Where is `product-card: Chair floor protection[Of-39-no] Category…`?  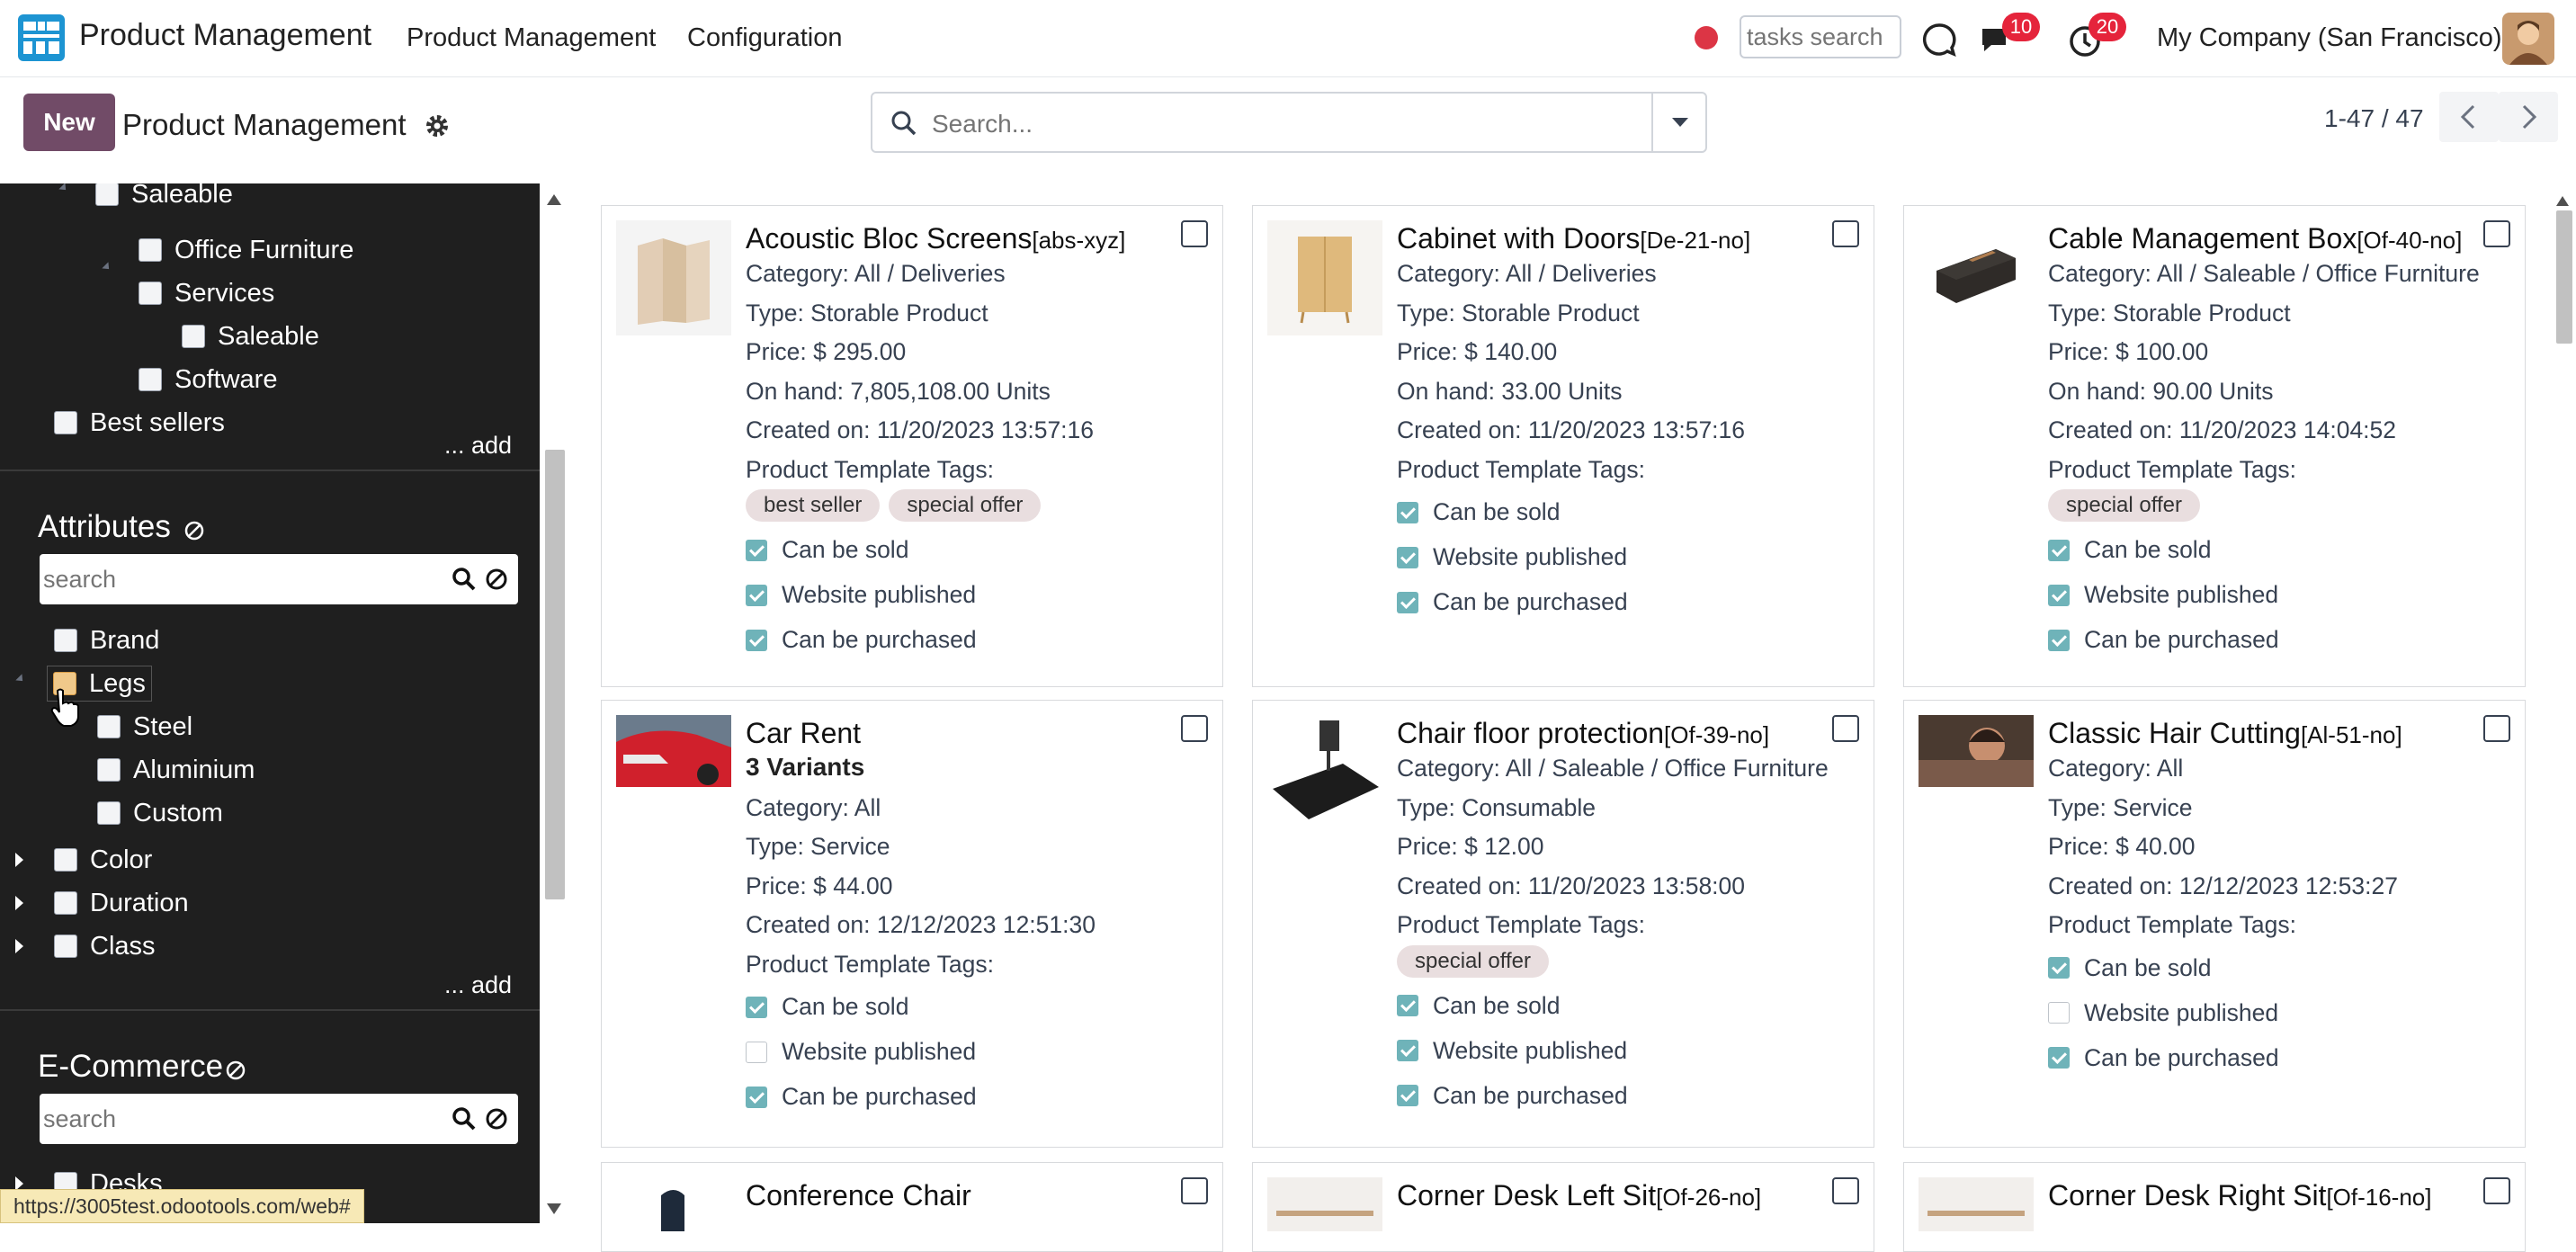
product-card: Chair floor protection[Of-39-no] Category… is located at coordinates (1563, 924).